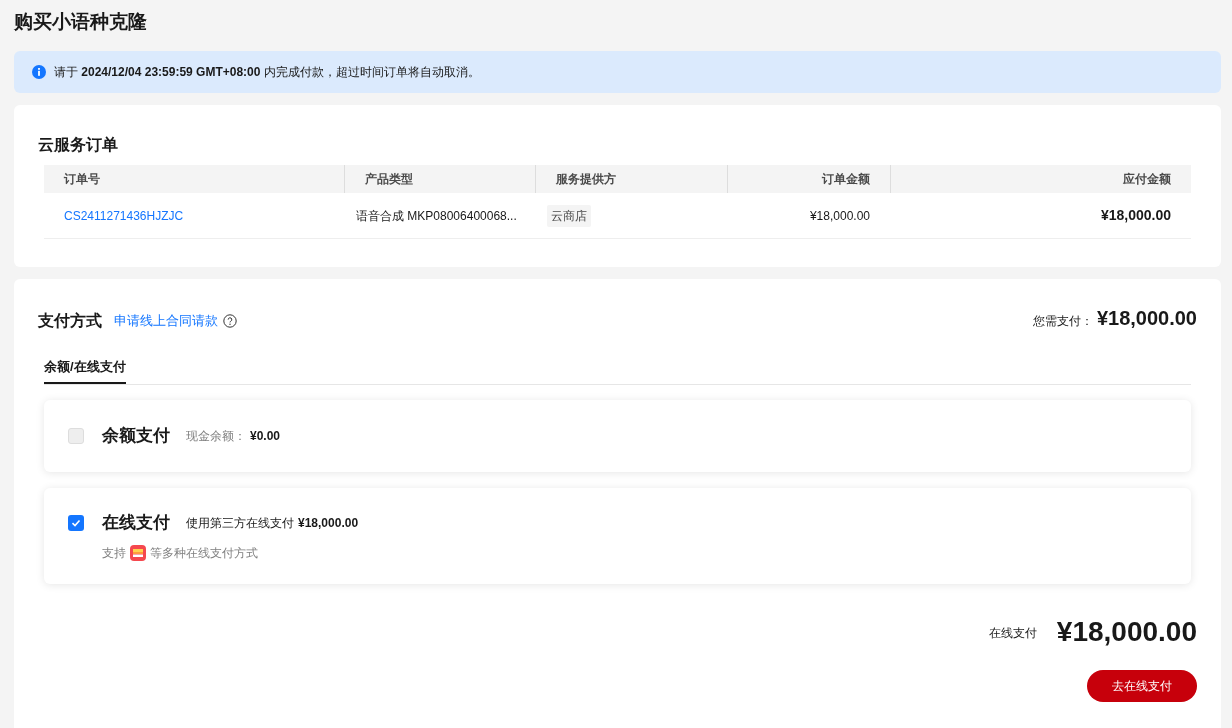 This screenshot has height=728, width=1232. Describe the element at coordinates (617, 536) in the screenshot. I see `payment-option-card: 在线支付 使用第三方在线支付 ¥18,000.00 支持 等多种在线支付方式` at that location.